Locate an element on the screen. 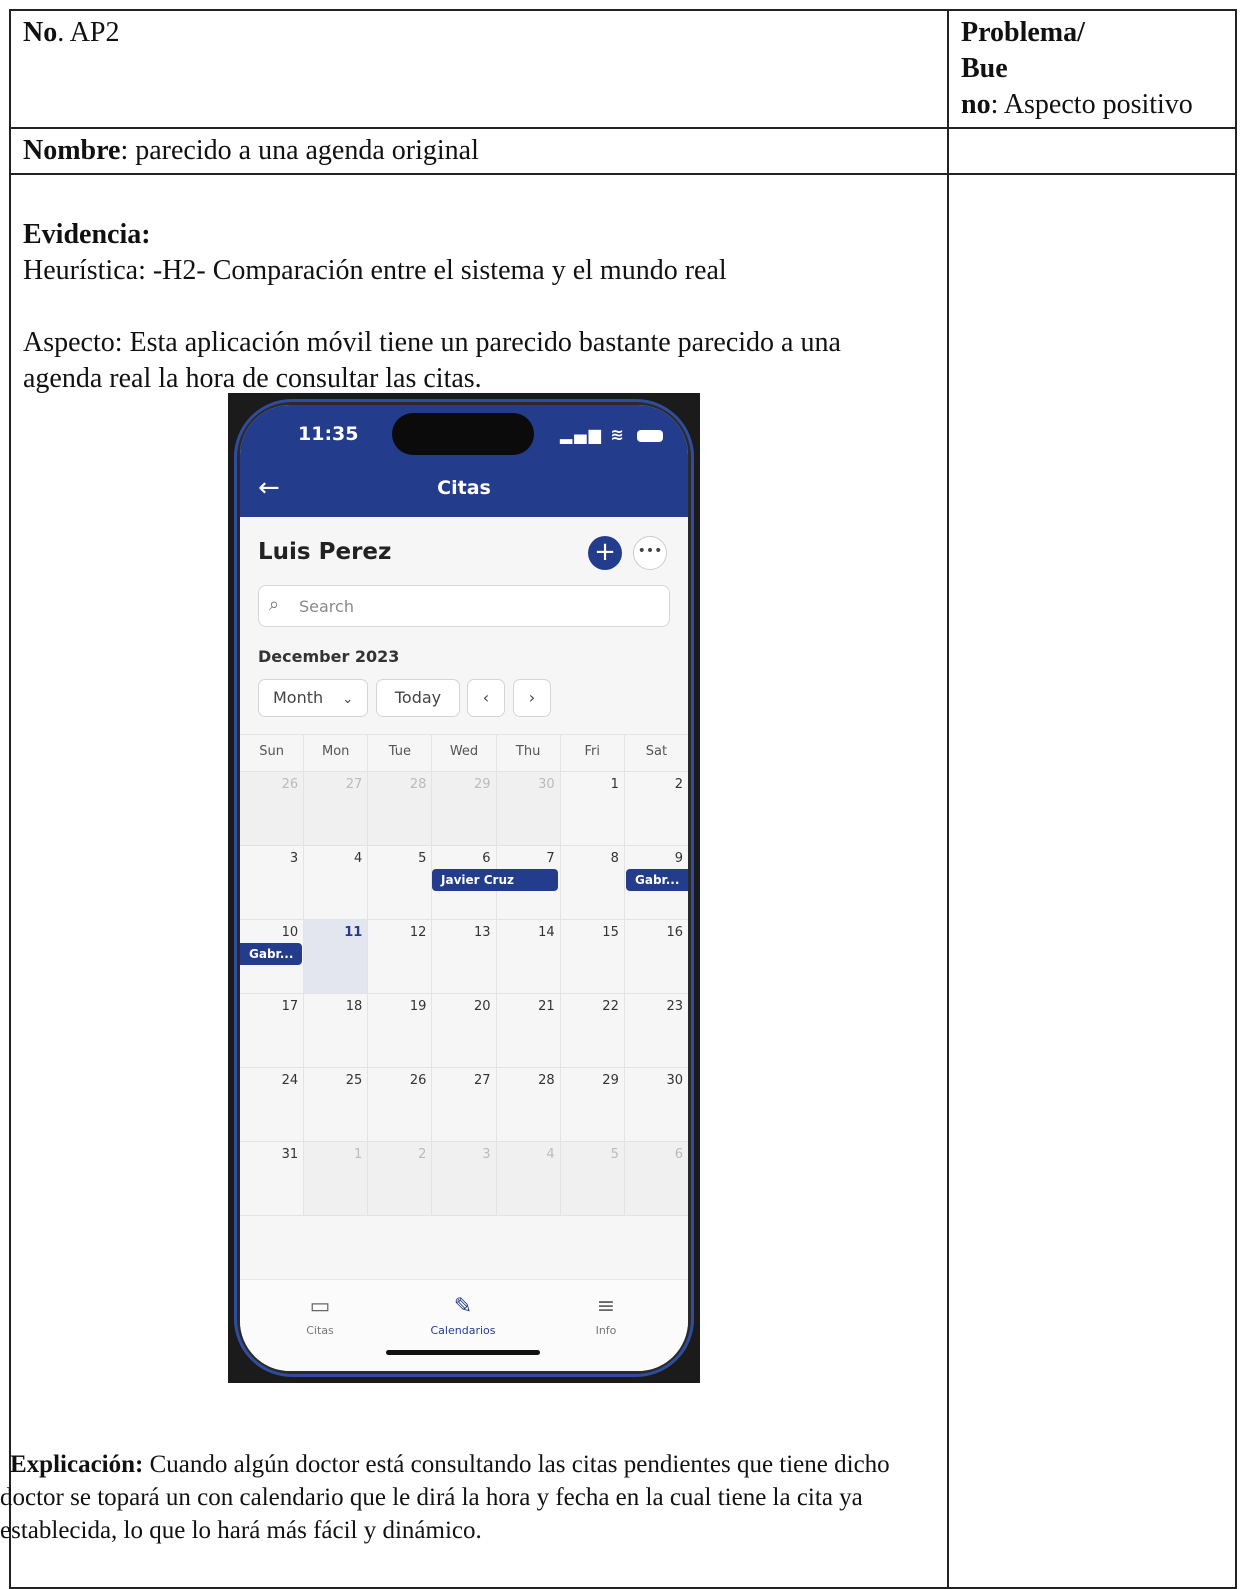  chevron-right-icon: › is located at coordinates (532, 697).